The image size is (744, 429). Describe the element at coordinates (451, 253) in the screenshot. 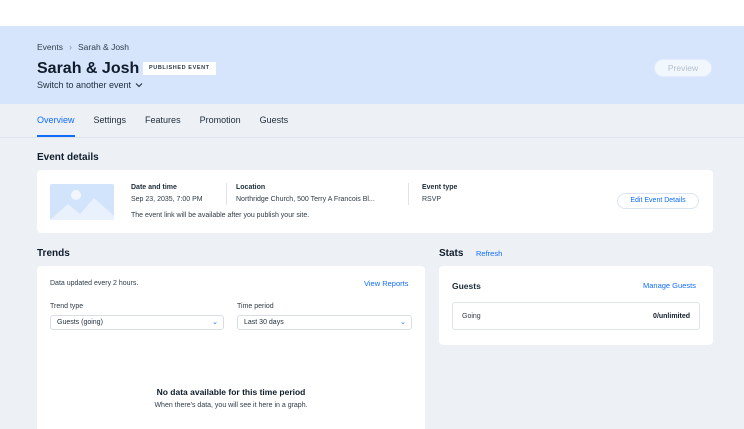

I see `stats-title: Stats` at that location.